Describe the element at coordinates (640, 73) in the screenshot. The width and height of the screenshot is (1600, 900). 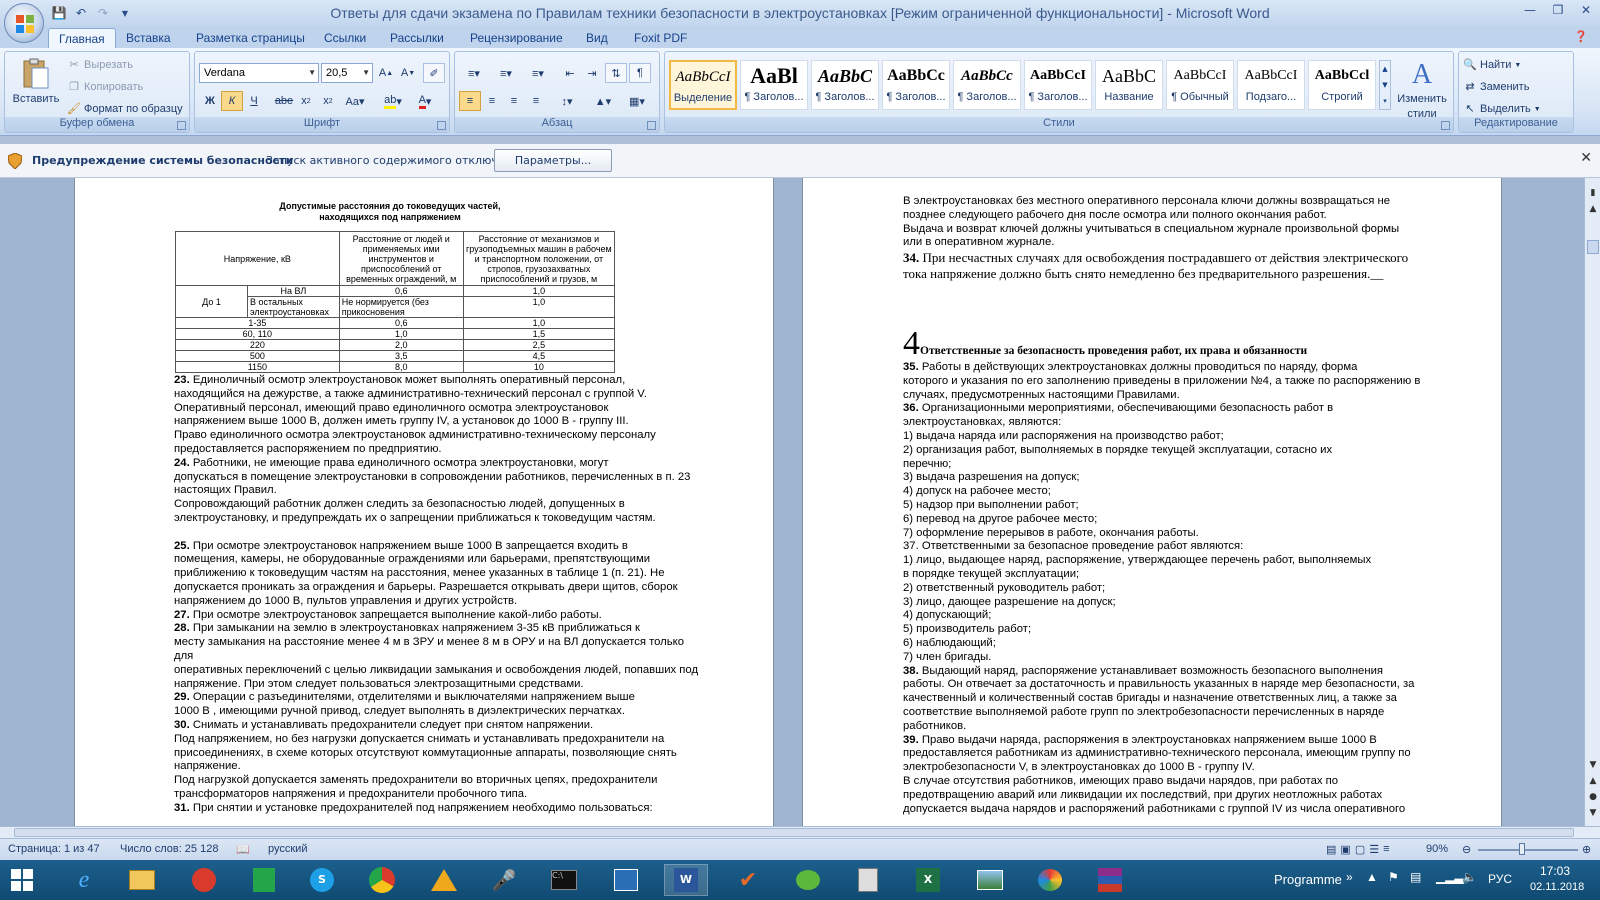
I see `show-marks-button: ¶` at that location.